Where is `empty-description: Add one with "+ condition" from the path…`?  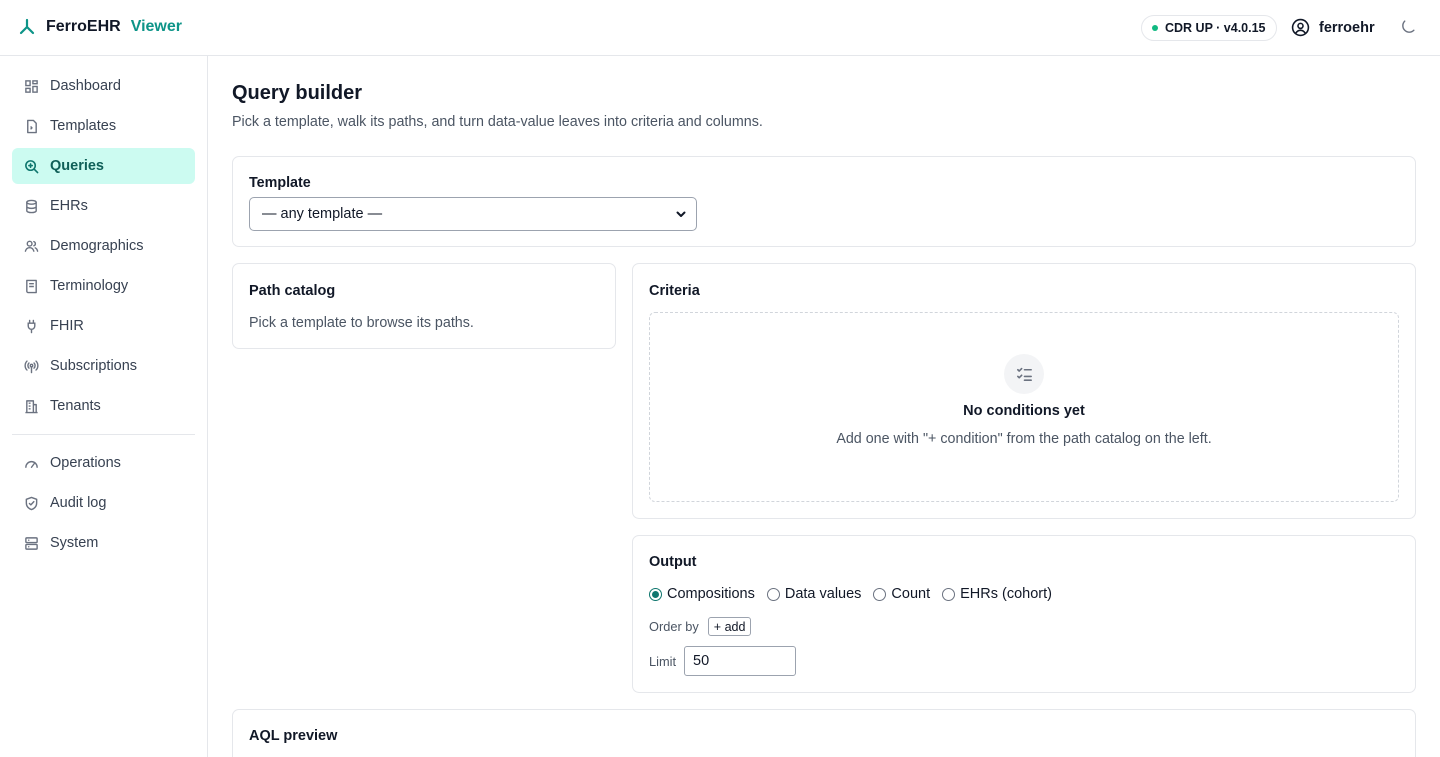
empty-description: Add one with "+ condition" from the path… is located at coordinates (1024, 439).